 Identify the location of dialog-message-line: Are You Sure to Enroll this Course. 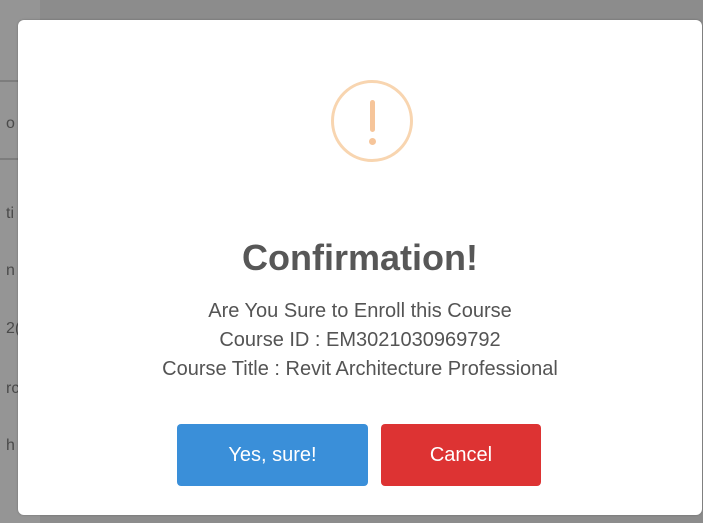
(360, 311).